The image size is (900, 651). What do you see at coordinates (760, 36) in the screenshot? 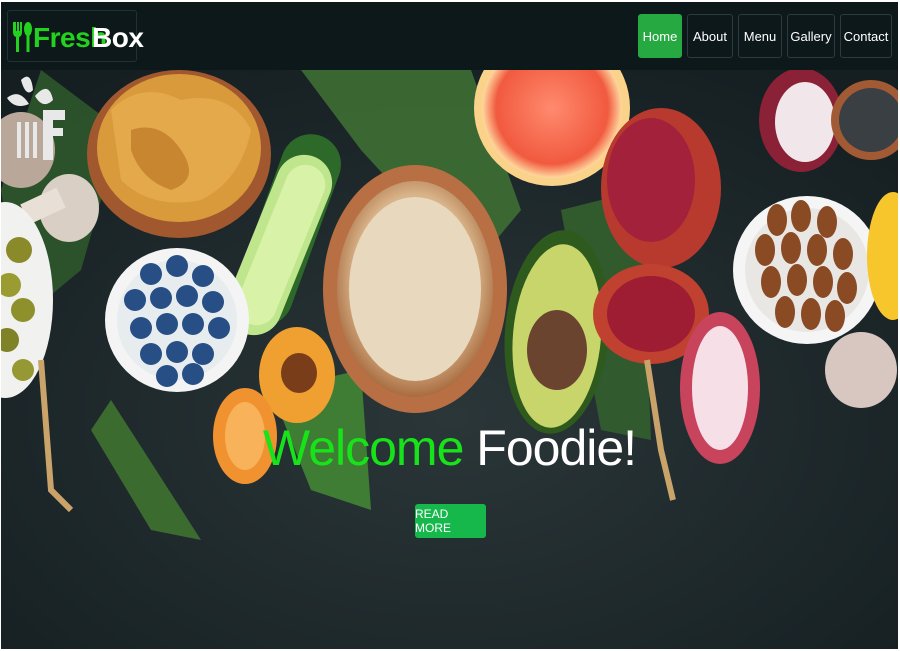
I see `nav-menu: Menu` at bounding box center [760, 36].